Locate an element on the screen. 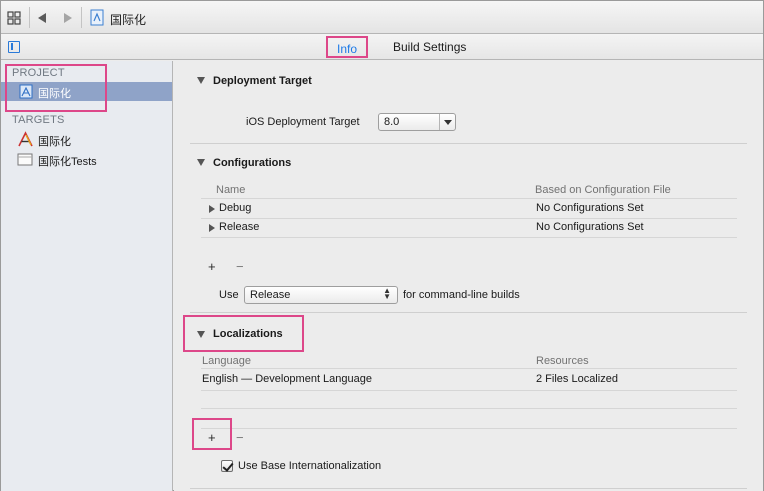 This screenshot has height=491, width=764. column-header-language: Language is located at coordinates (226, 361).